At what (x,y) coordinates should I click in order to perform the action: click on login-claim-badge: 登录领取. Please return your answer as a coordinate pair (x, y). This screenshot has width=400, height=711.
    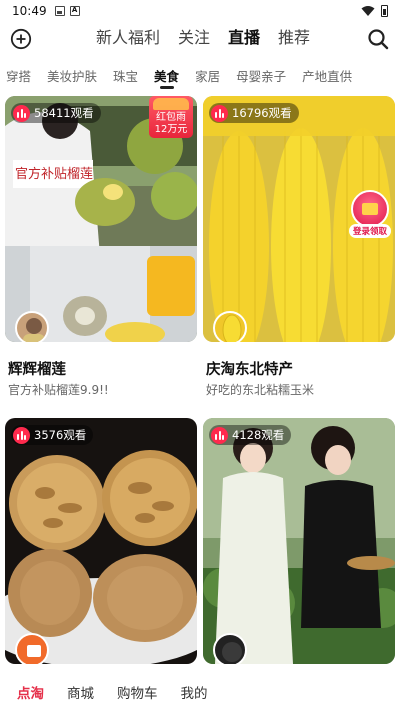
    Looking at the image, I should click on (370, 214).